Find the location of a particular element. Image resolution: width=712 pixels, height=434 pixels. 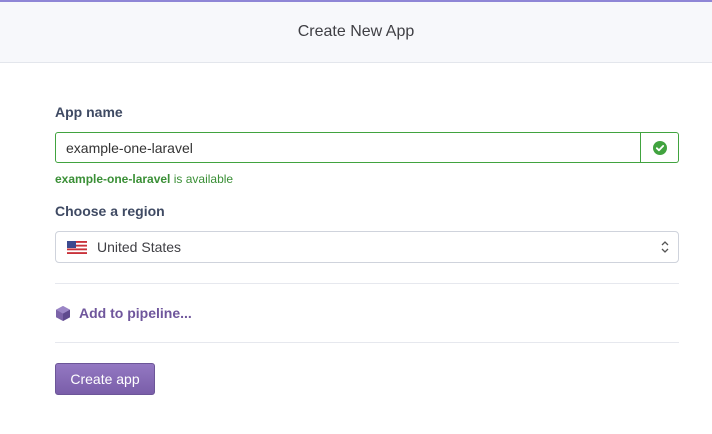

page-header: Create New App is located at coordinates (356, 32).